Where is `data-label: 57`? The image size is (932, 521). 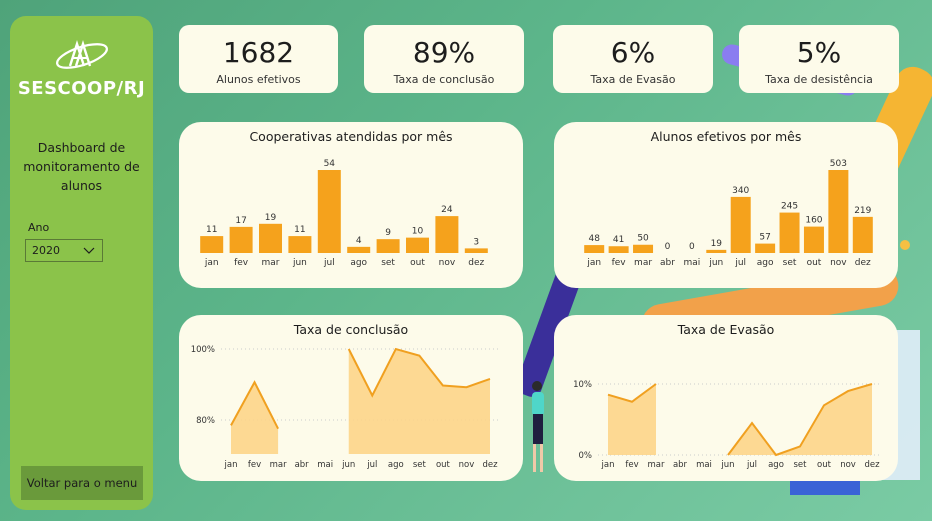
data-label: 57 is located at coordinates (764, 238).